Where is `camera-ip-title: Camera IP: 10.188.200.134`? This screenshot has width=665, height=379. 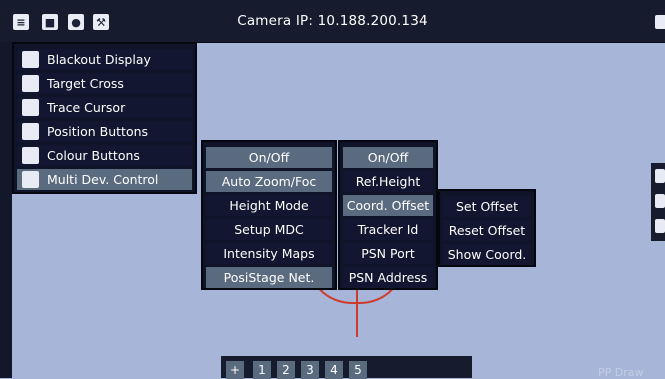 camera-ip-title: Camera IP: 10.188.200.134 is located at coordinates (332, 21).